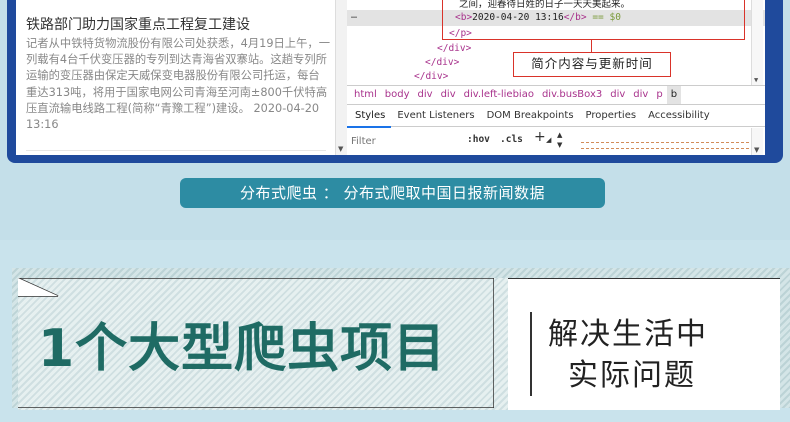  What do you see at coordinates (435, 116) in the screenshot?
I see `tab-event-listeners: Event Listeners` at bounding box center [435, 116].